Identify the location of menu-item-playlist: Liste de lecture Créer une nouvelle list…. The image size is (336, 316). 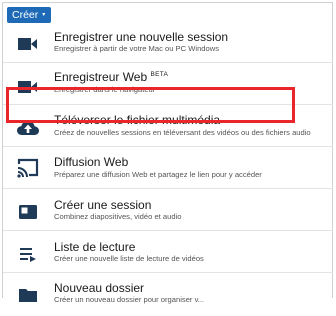
(168, 254).